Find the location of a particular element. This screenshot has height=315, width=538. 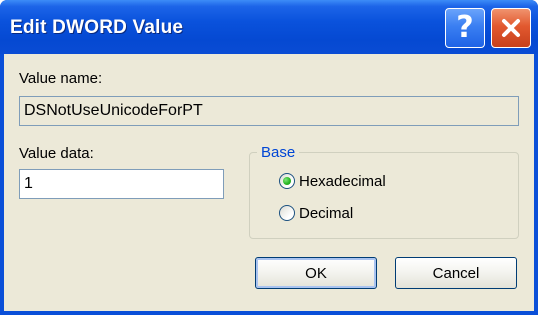

hexadecimal-radio is located at coordinates (287, 181).